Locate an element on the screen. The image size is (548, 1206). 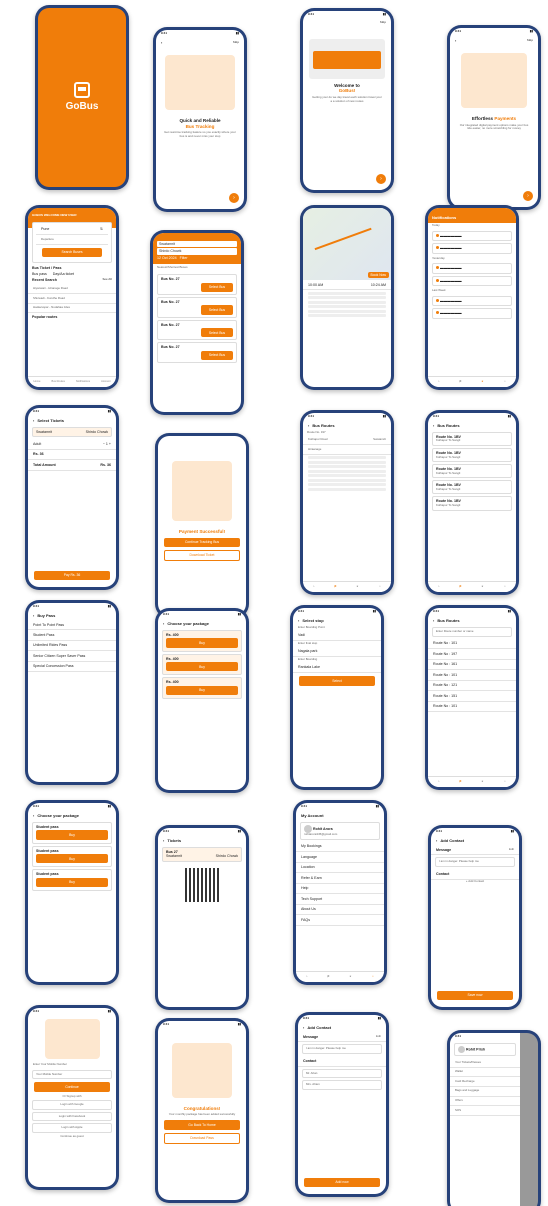
continue-tracking-button: Continue Tracking Bus is located at coordinates (202, 542).